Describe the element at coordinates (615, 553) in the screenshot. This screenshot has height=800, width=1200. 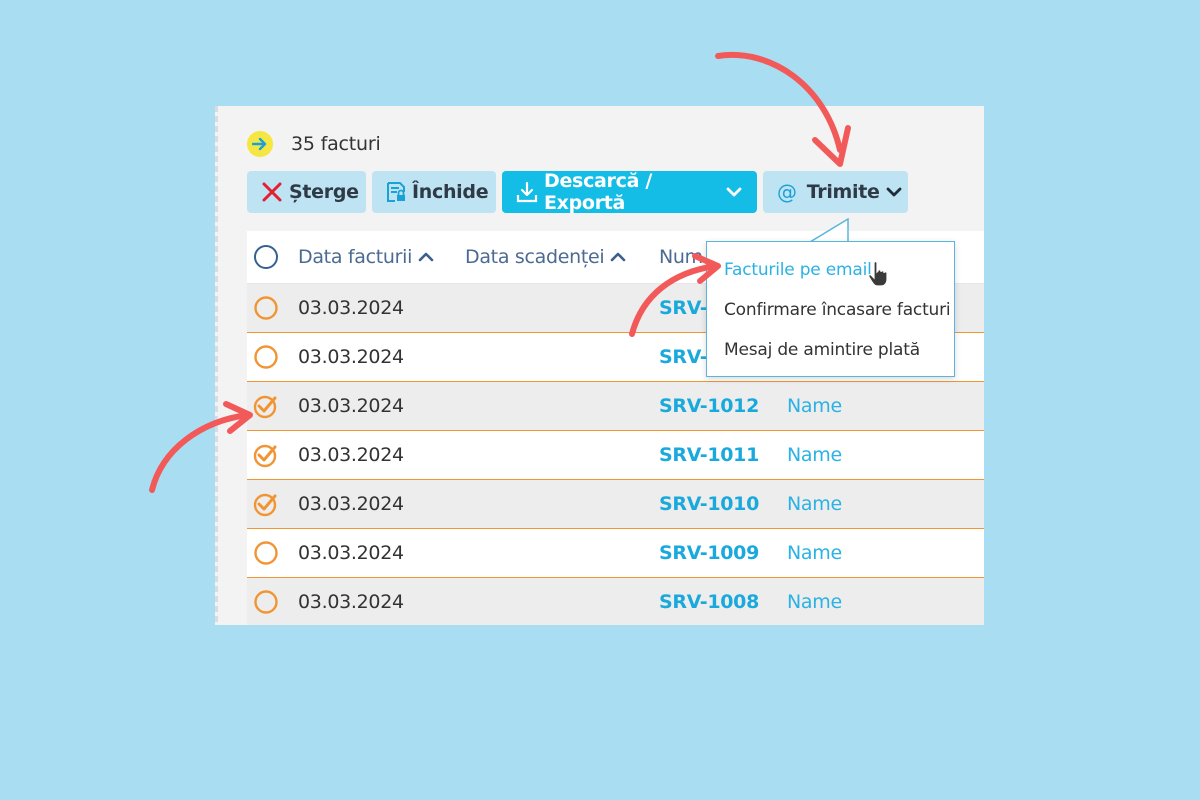
I see `table-row: 03.03.2024 SRV-1009 Name` at that location.